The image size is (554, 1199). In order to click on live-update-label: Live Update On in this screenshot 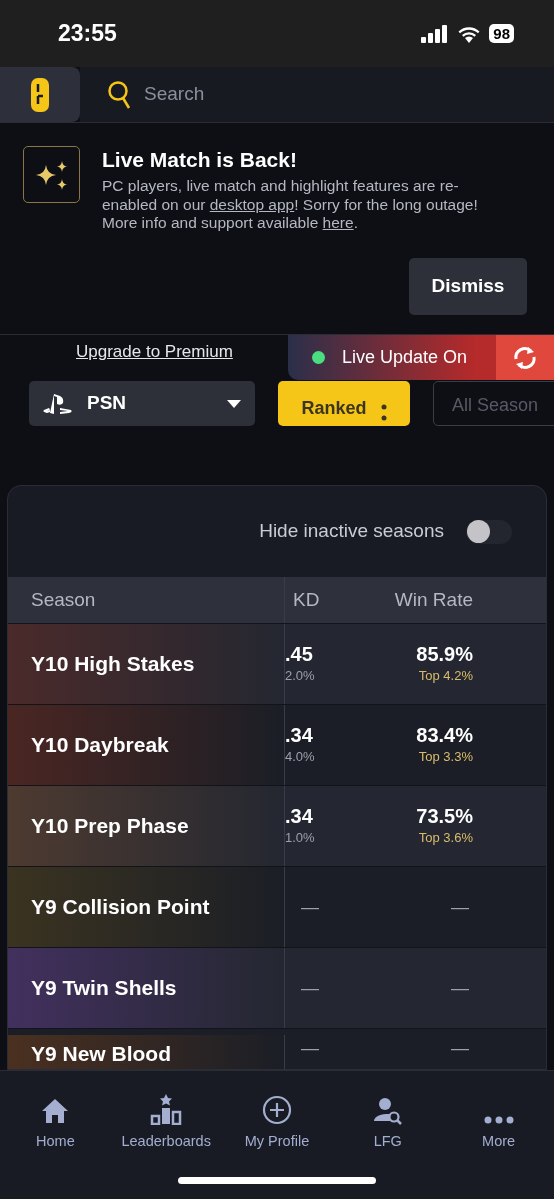, I will do `click(405, 357)`.